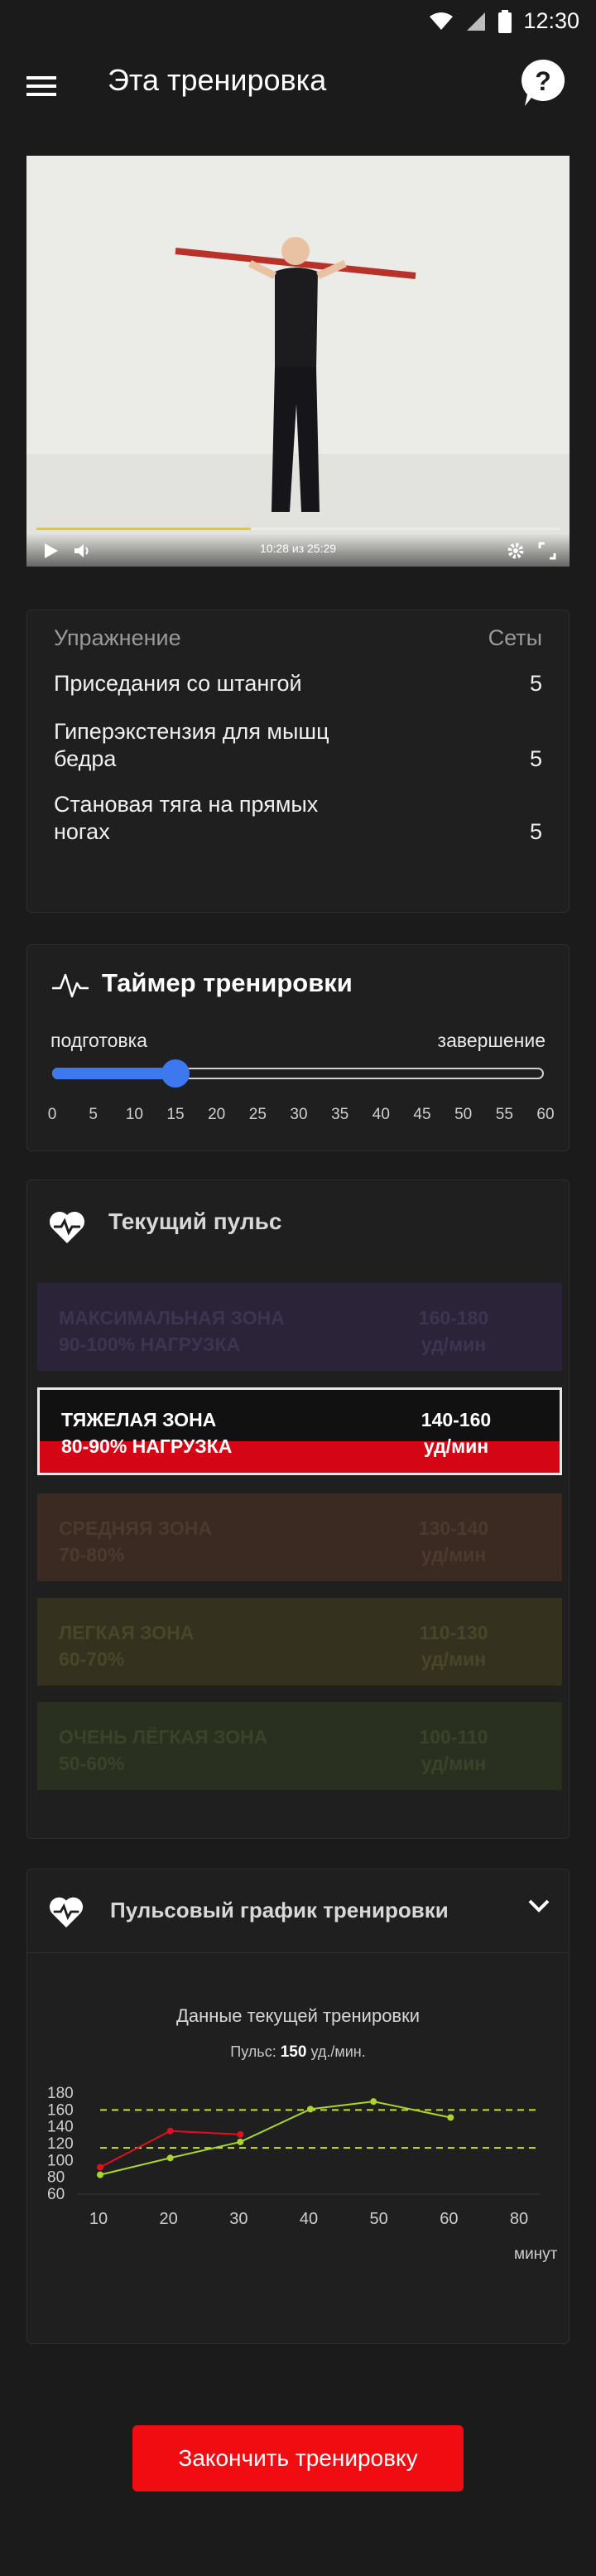 The width and height of the screenshot is (596, 2576). I want to click on timer-tick-label: 5, so click(93, 1114).